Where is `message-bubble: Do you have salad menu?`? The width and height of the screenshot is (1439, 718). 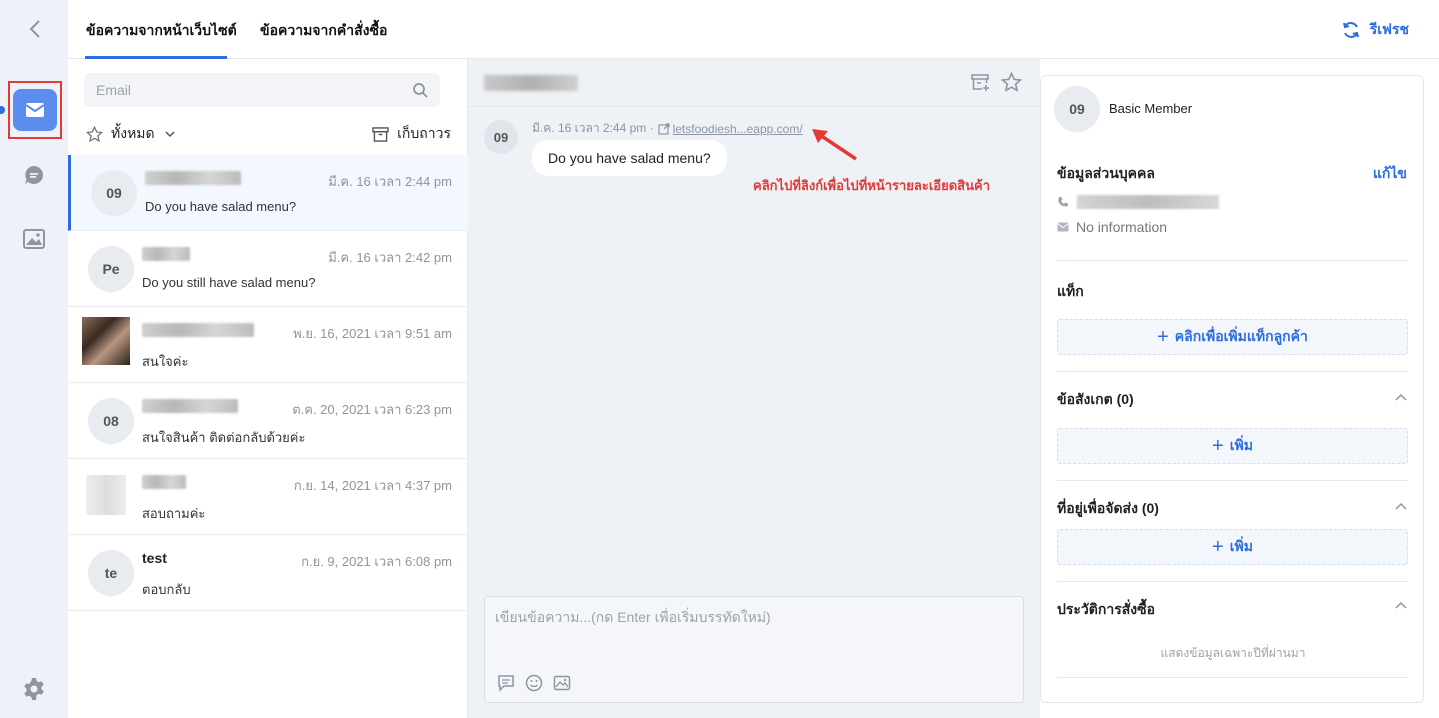 message-bubble: Do you have salad menu? is located at coordinates (629, 158).